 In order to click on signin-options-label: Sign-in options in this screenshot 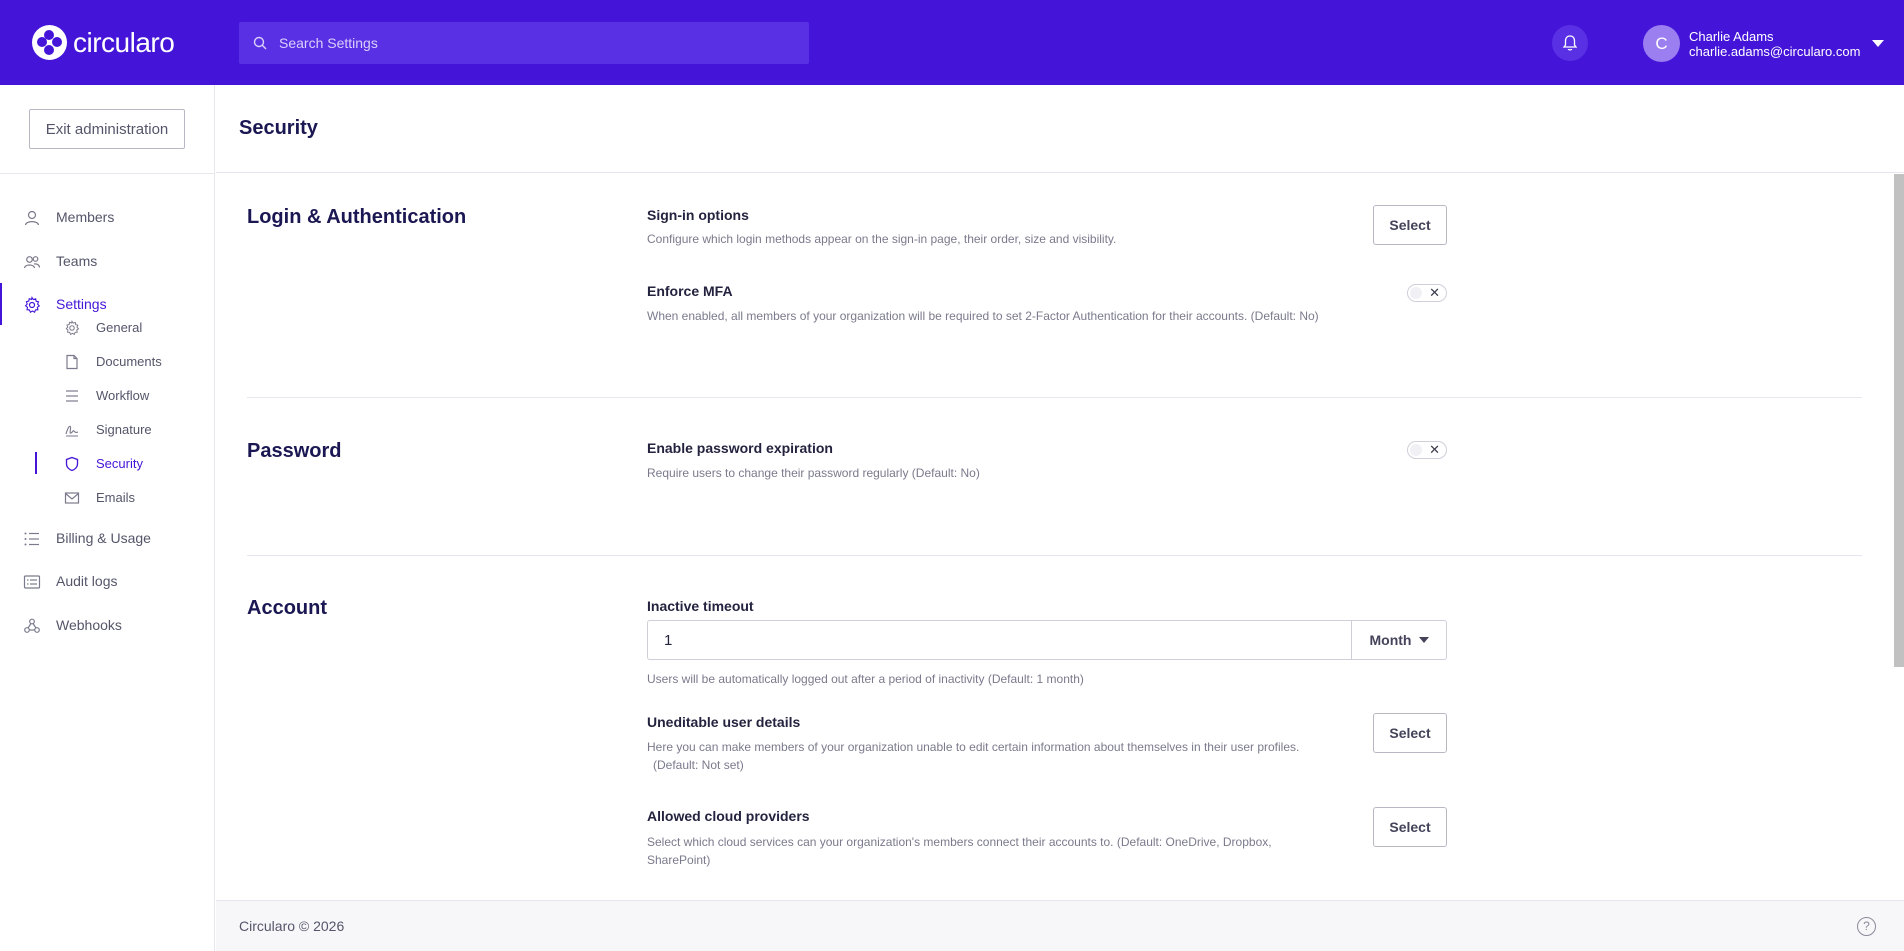, I will do `click(698, 215)`.